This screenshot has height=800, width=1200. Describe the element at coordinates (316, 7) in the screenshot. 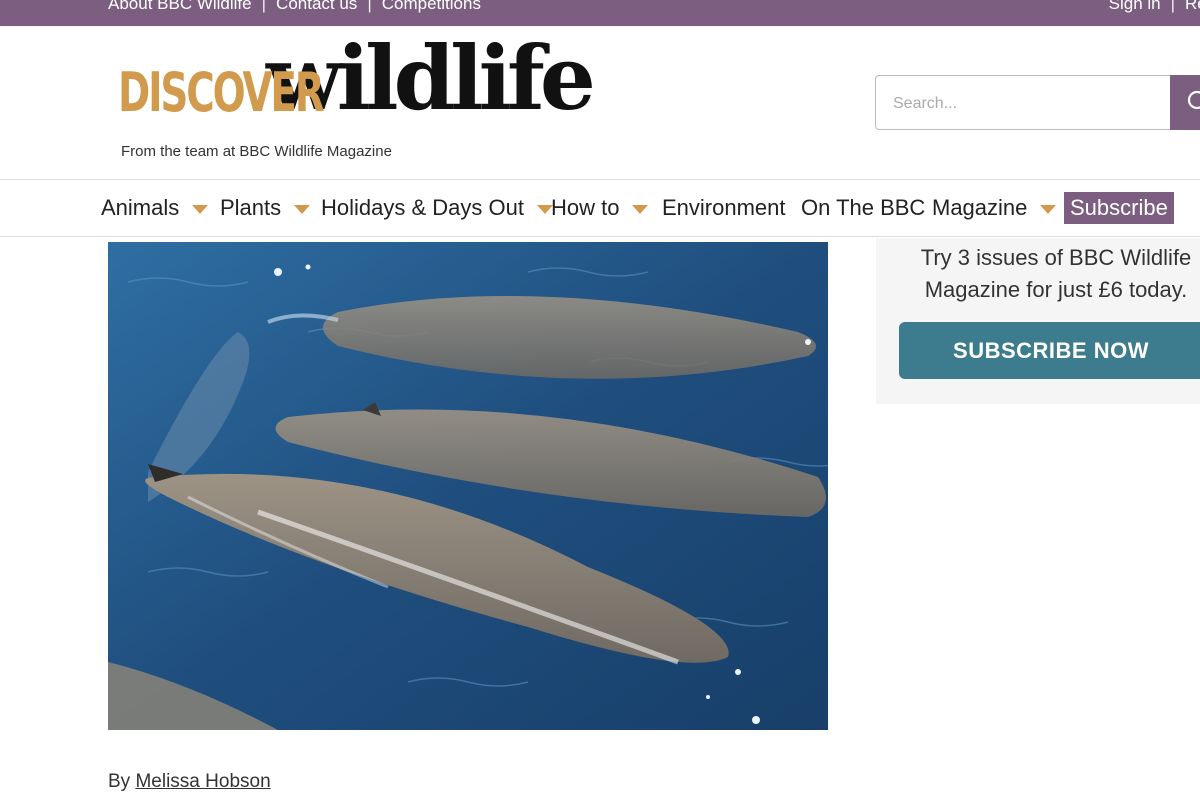

I see `contact-link: Contact us` at that location.